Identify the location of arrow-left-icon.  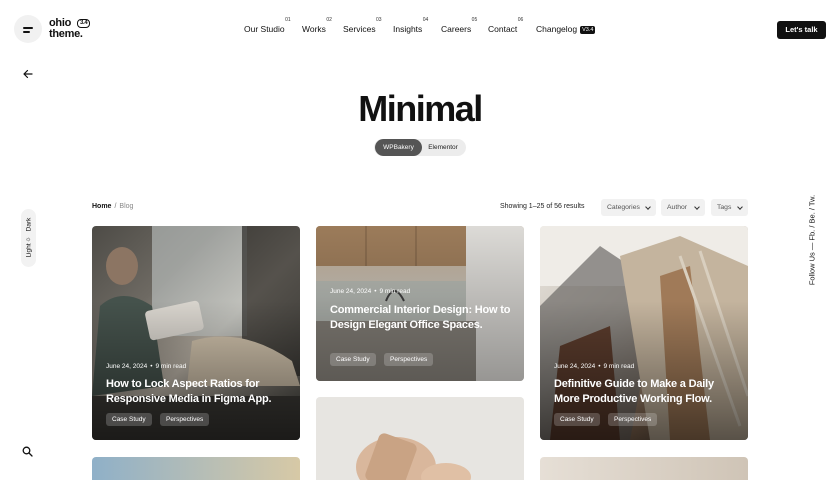
(28, 74).